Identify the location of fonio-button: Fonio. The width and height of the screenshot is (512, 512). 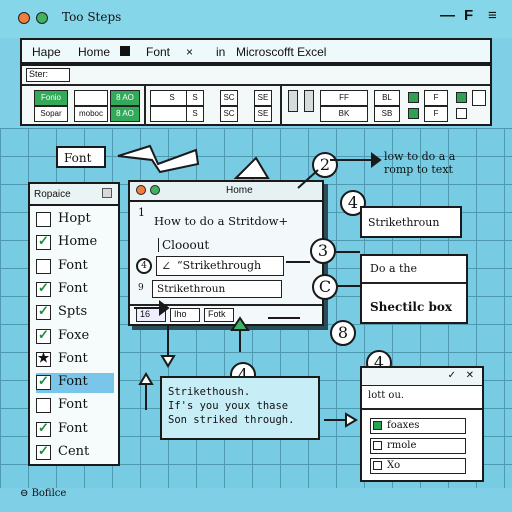
(51, 98).